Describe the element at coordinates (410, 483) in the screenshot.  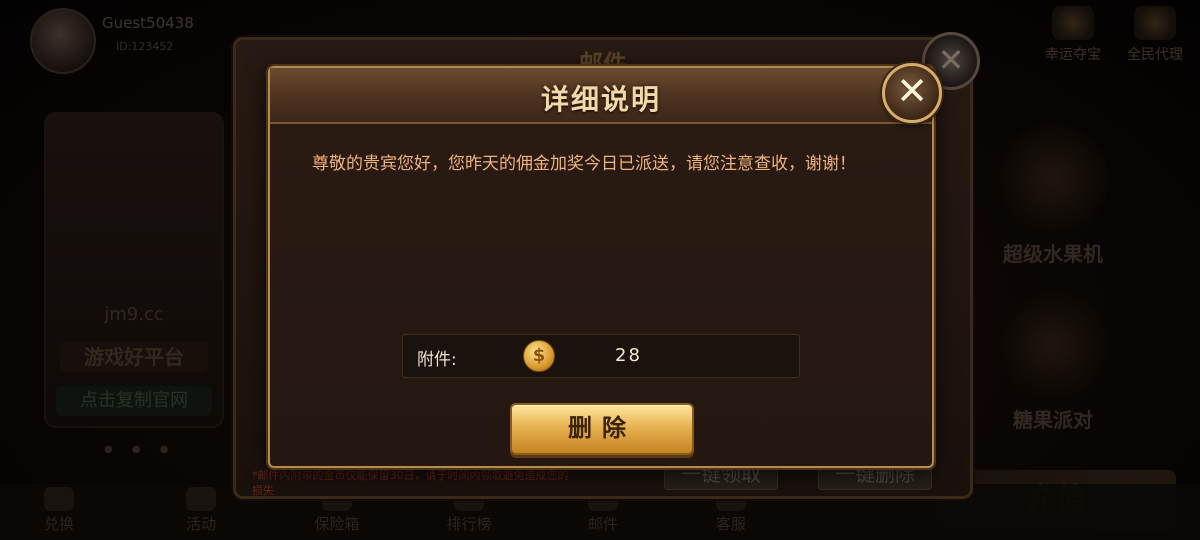
I see `mail-note: *邮件内附带的金币仅能保留30日，请于时间内领取避免造成您的损失` at that location.